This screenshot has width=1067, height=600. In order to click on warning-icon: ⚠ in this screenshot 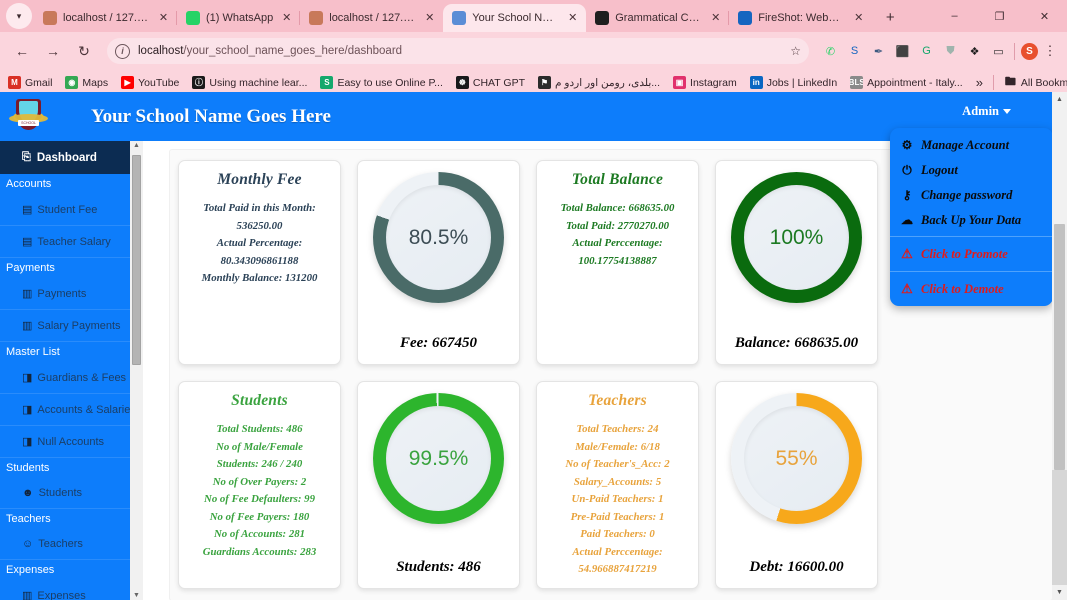, I will do `click(907, 288)`.